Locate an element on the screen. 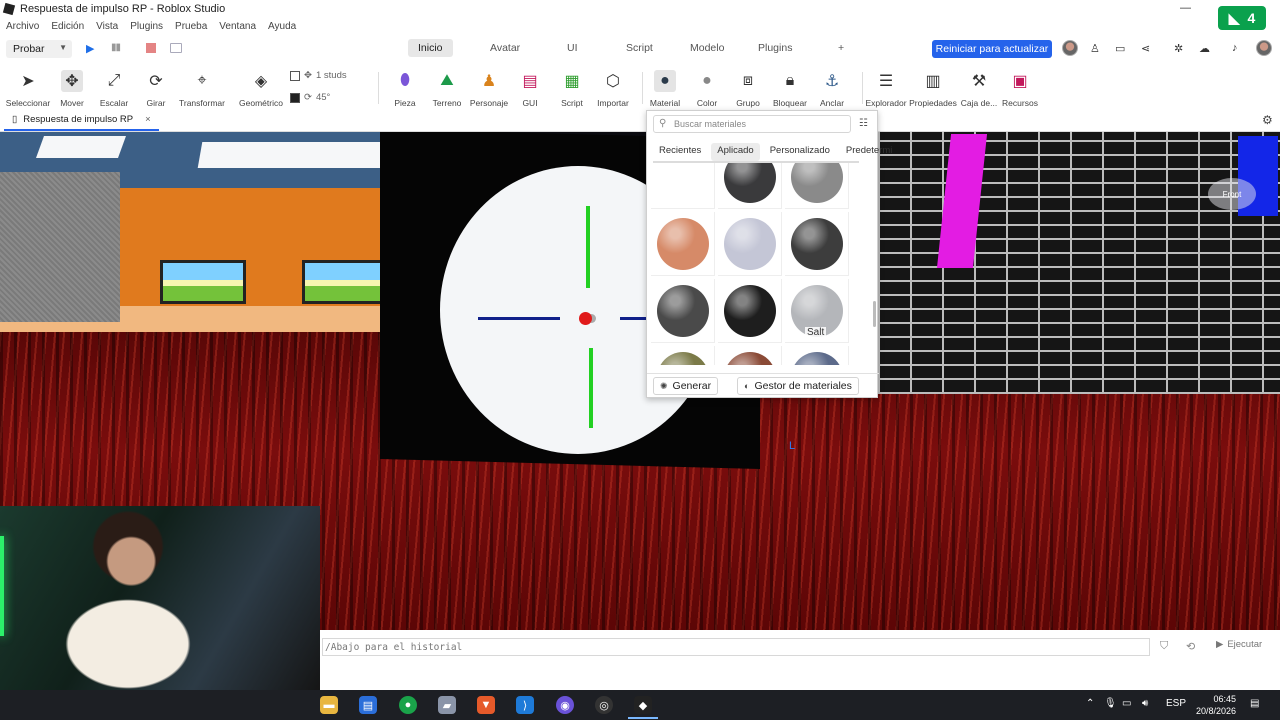 This screenshot has height=720, width=1280. tab-script: Script is located at coordinates (639, 48).